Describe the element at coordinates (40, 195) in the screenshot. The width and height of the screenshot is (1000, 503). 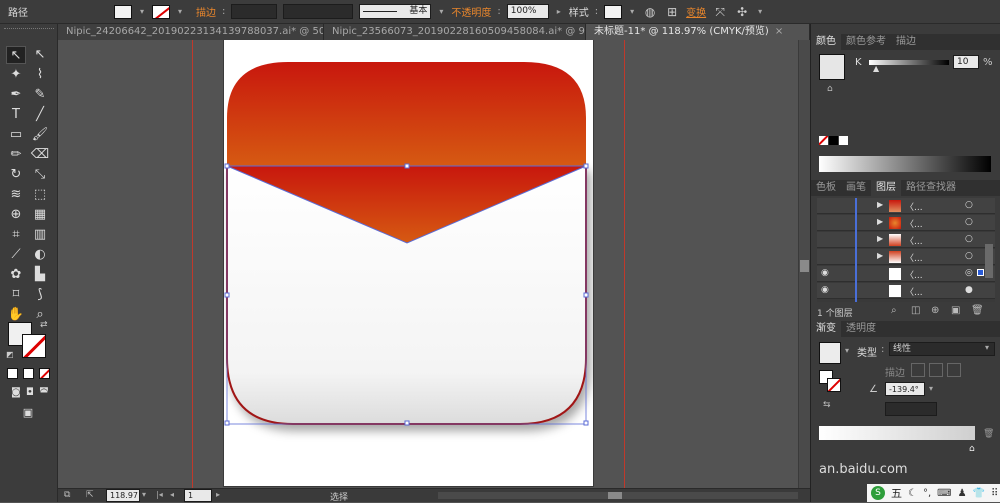
I see `free-transform-icon: ⬚` at that location.